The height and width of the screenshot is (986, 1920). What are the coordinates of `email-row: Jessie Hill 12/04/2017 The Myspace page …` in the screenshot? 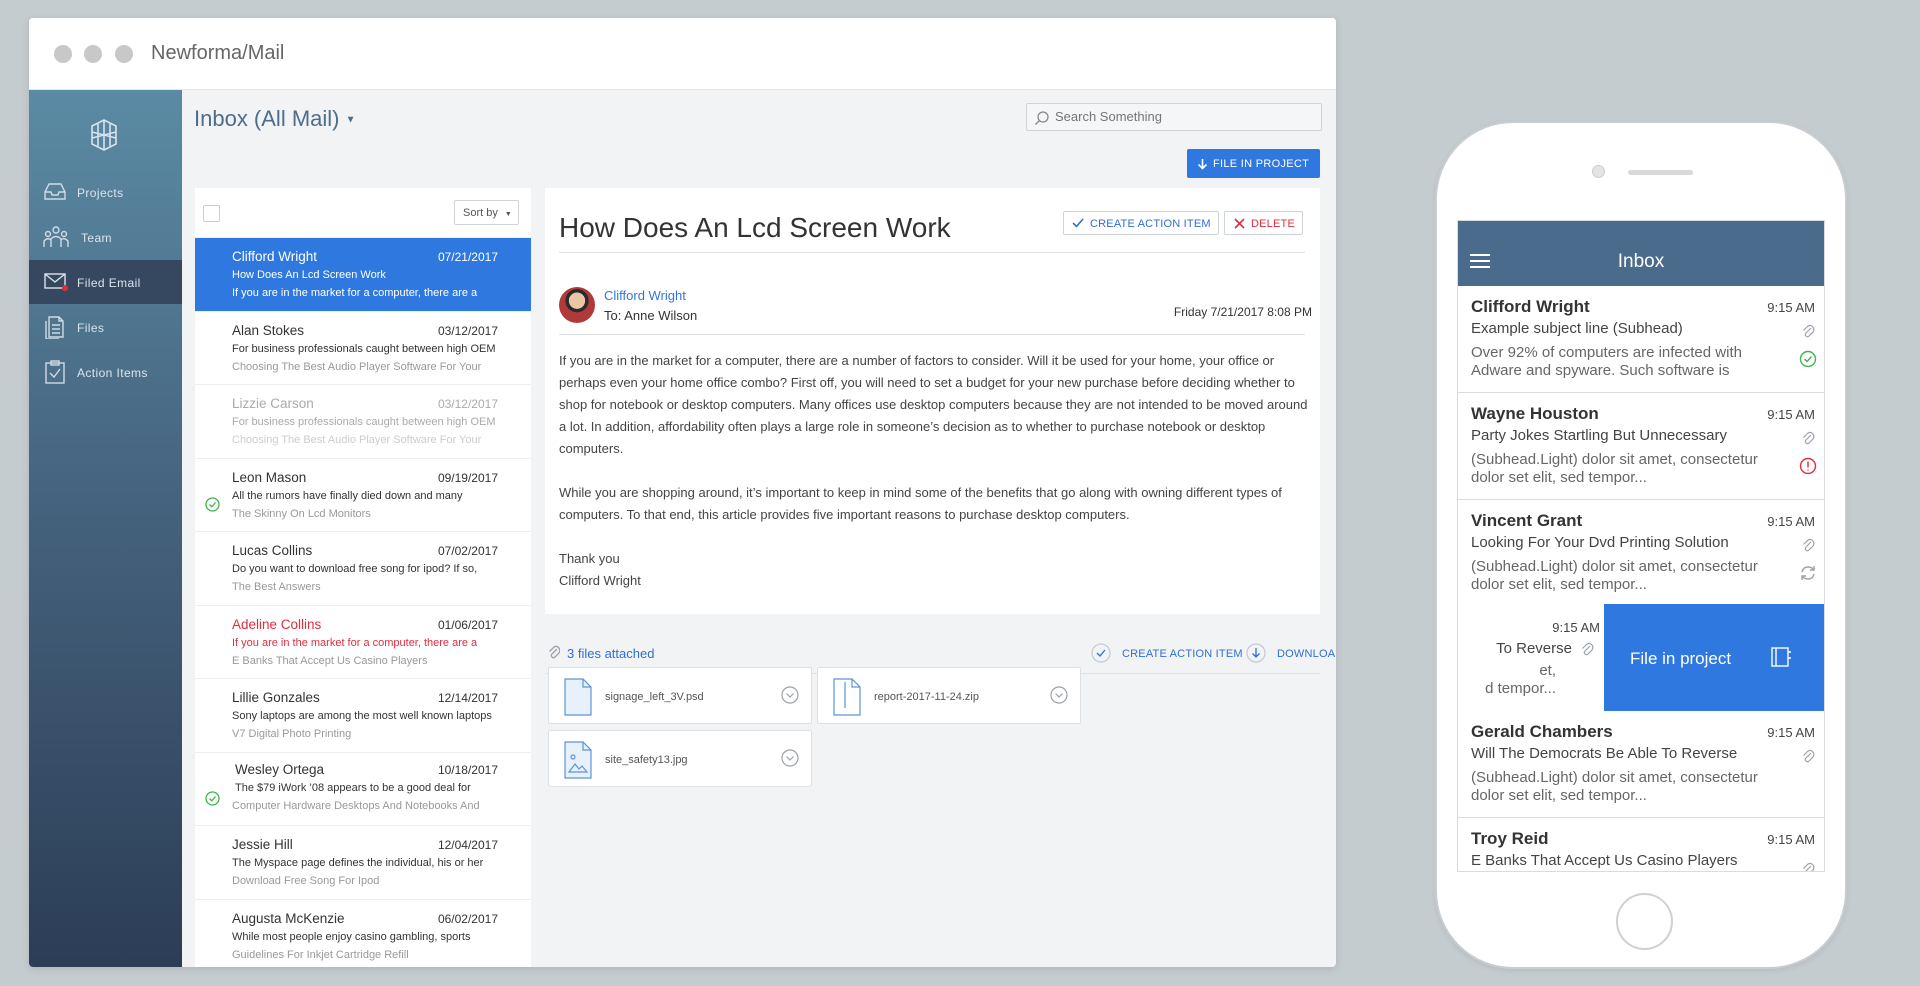 It's located at (363, 863).